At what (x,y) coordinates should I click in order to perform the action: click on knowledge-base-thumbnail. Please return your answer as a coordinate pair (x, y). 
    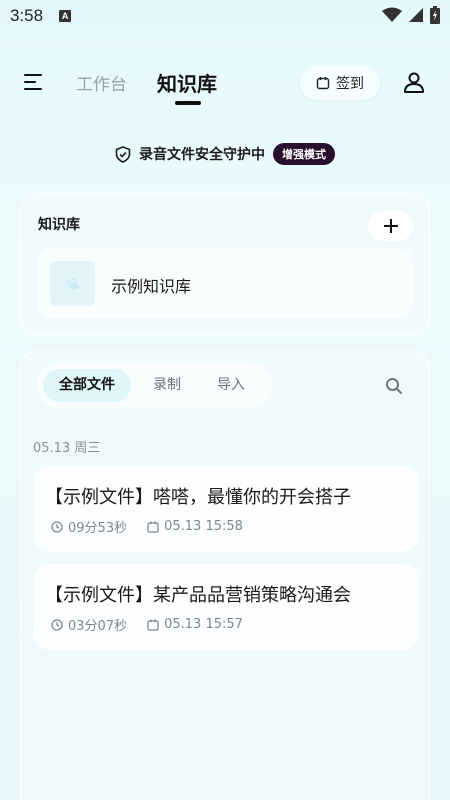
    Looking at the image, I should click on (72, 283).